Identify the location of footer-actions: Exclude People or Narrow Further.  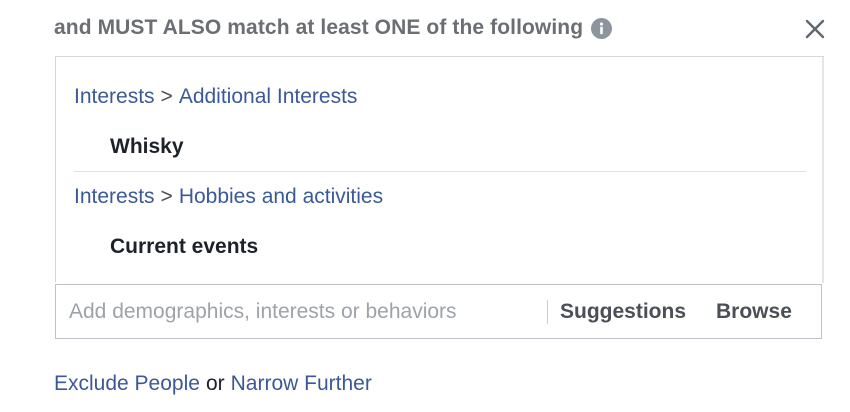
(213, 384).